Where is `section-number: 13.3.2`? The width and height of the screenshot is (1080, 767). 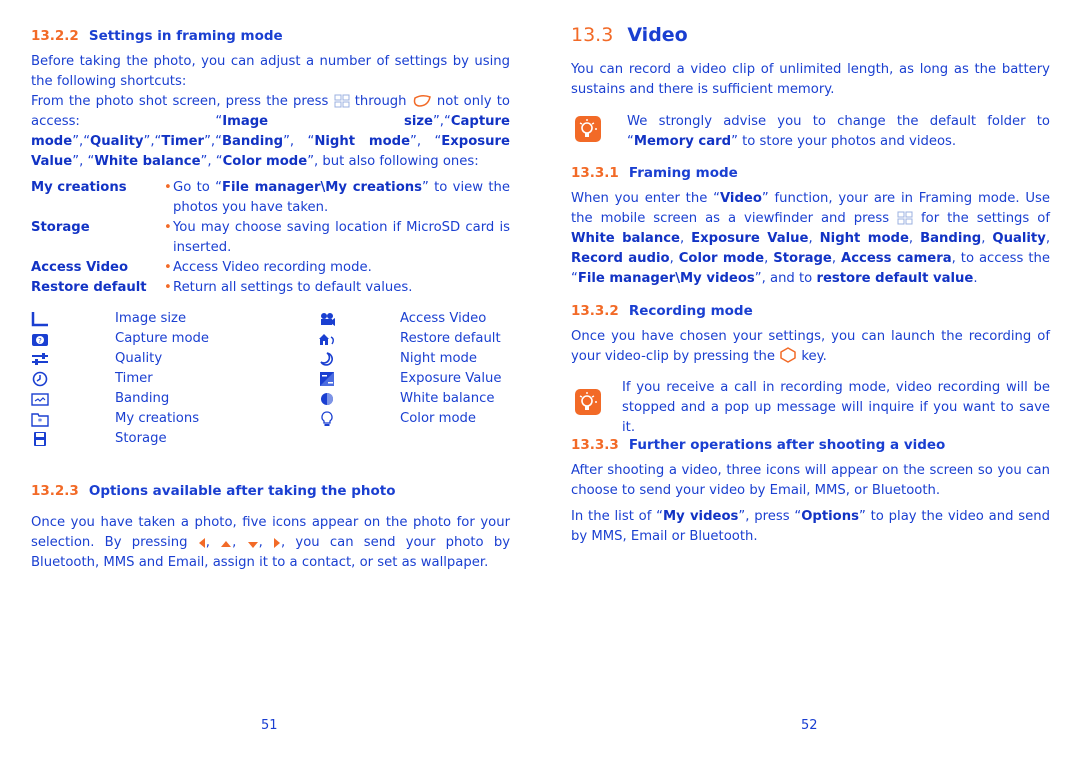
section-number: 13.3.2 is located at coordinates (595, 311).